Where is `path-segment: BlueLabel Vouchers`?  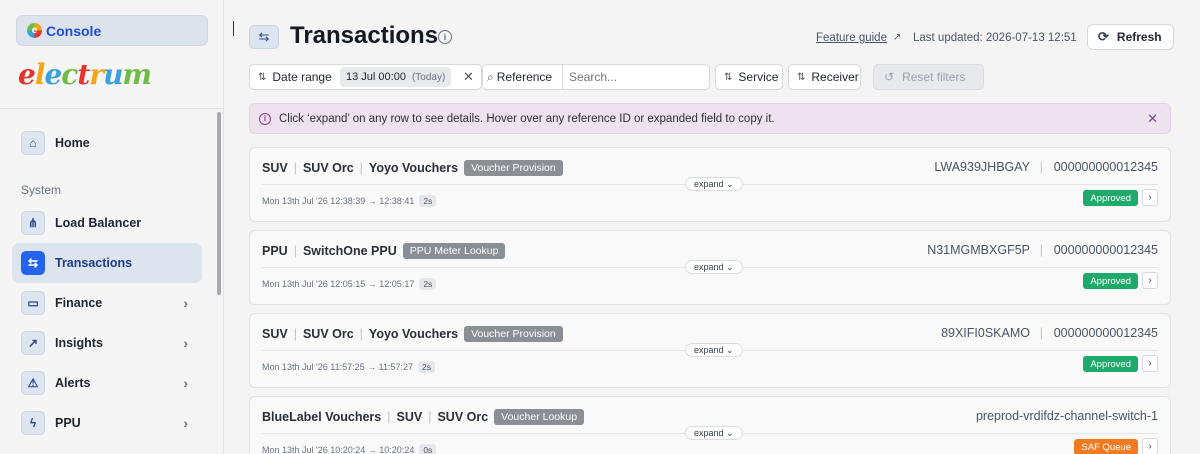 path-segment: BlueLabel Vouchers is located at coordinates (322, 417).